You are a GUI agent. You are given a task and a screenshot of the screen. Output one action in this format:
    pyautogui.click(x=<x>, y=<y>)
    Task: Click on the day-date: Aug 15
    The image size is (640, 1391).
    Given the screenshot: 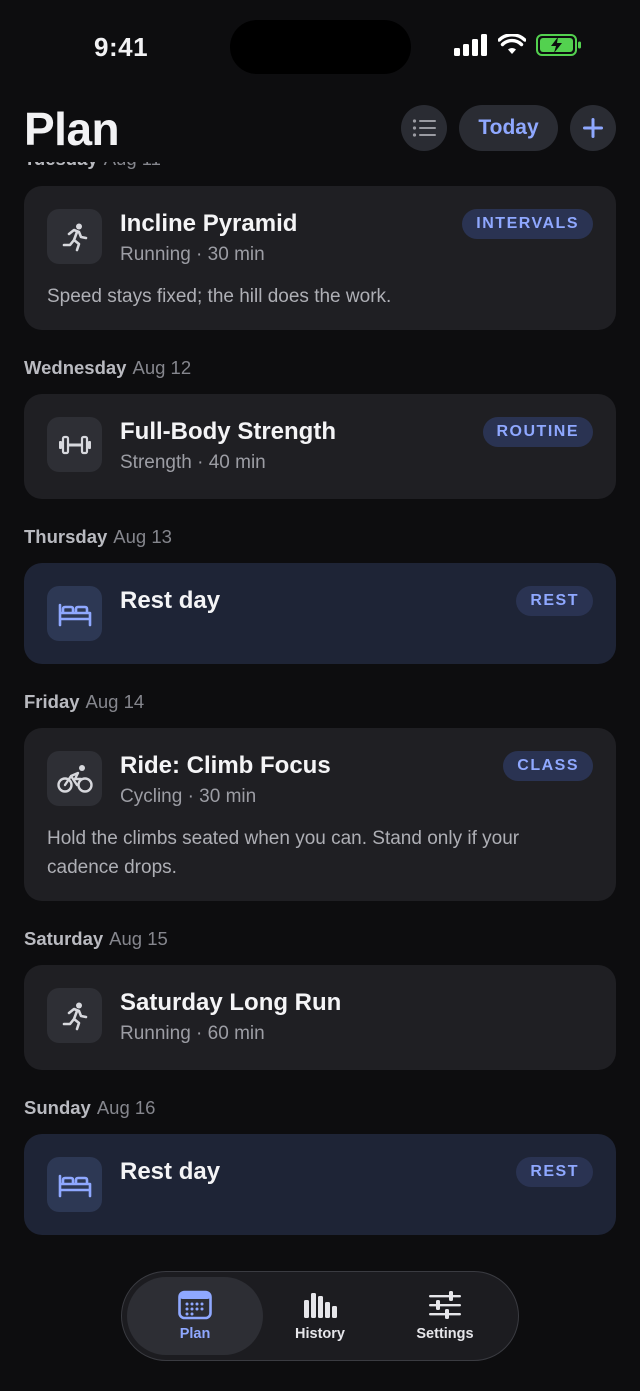 What is the action you would take?
    pyautogui.click(x=138, y=938)
    